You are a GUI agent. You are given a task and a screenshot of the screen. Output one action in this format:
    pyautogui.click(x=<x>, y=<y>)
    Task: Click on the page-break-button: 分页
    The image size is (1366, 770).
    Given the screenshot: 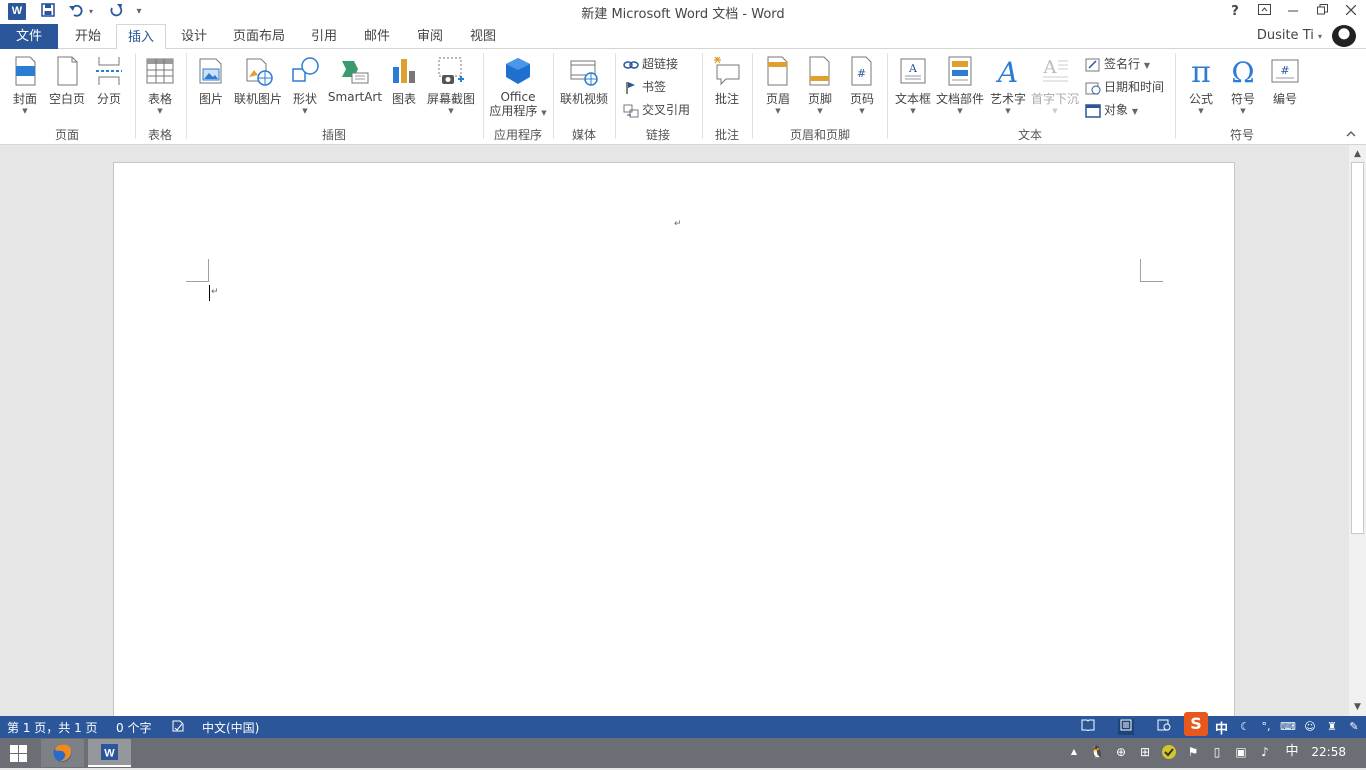 What is the action you would take?
    pyautogui.click(x=109, y=81)
    